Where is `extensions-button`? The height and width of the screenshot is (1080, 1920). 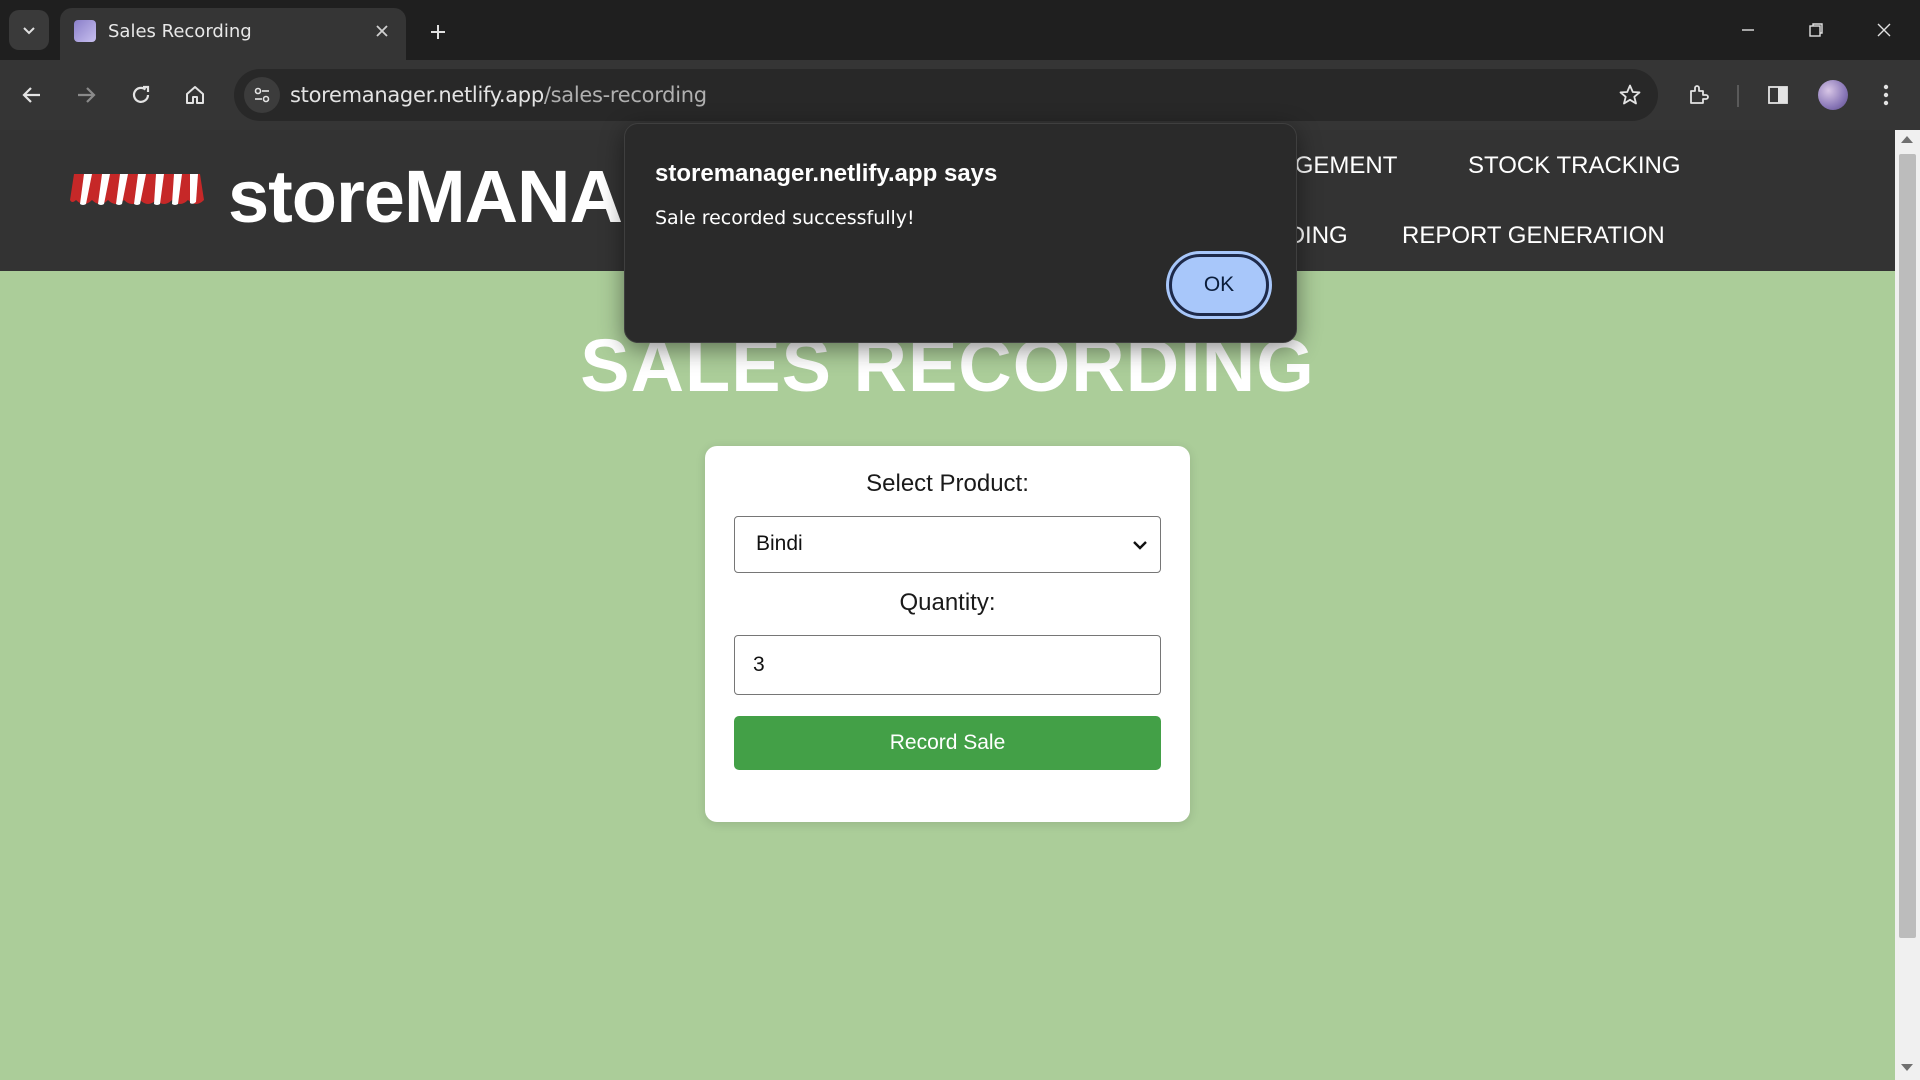 extensions-button is located at coordinates (1699, 95).